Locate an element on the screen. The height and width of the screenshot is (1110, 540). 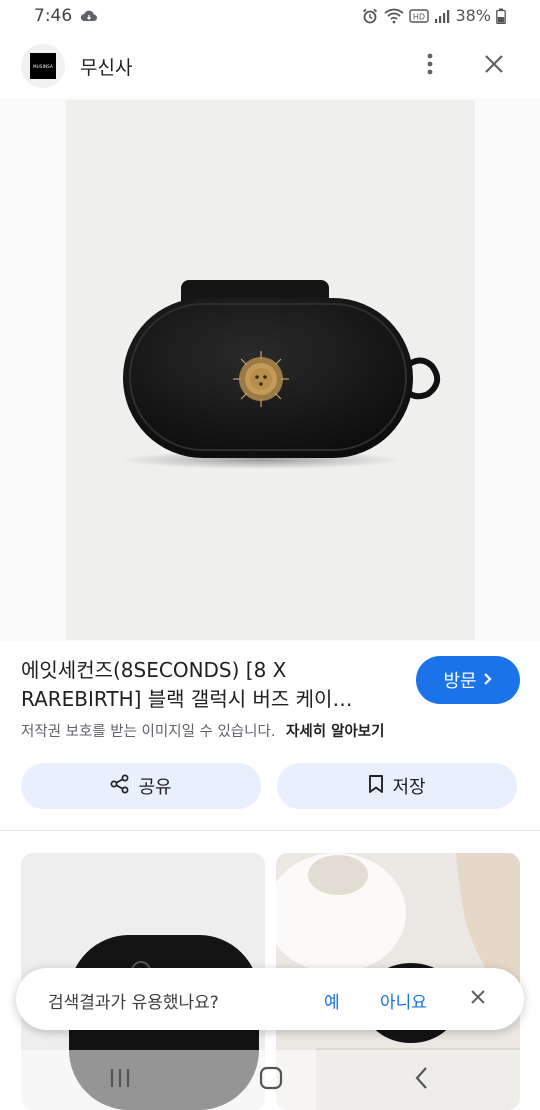
recents-button is located at coordinates (120, 1080).